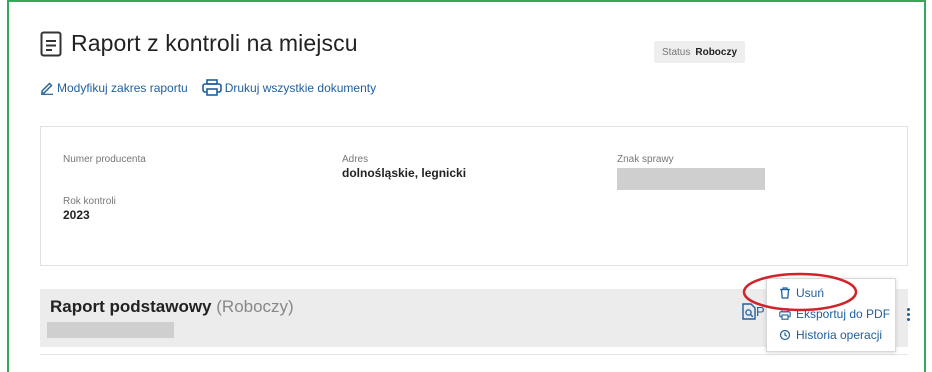 Image resolution: width=932 pixels, height=372 pixels. What do you see at coordinates (8, 186) in the screenshot?
I see `frame-border-left` at bounding box center [8, 186].